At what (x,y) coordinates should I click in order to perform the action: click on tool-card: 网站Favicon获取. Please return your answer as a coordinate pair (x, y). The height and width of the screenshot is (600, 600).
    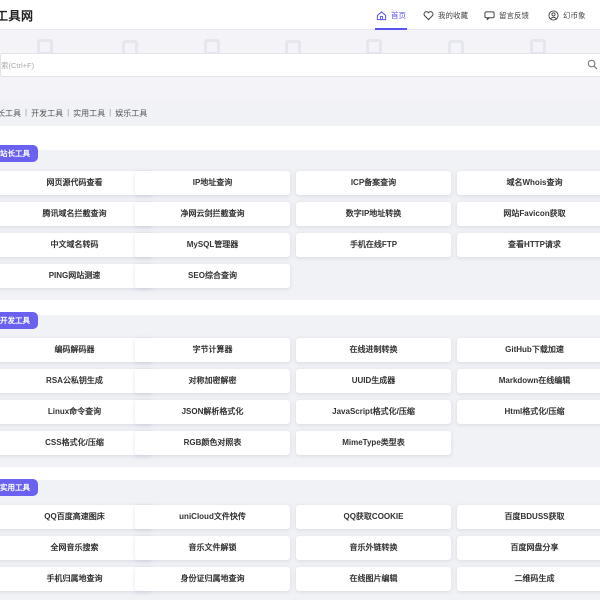
    Looking at the image, I should click on (528, 214).